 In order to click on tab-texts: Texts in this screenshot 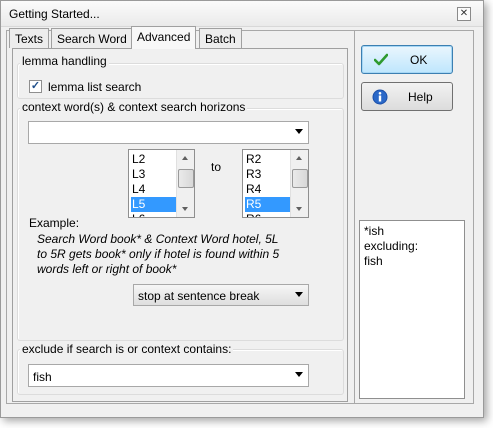, I will do `click(29, 38)`.